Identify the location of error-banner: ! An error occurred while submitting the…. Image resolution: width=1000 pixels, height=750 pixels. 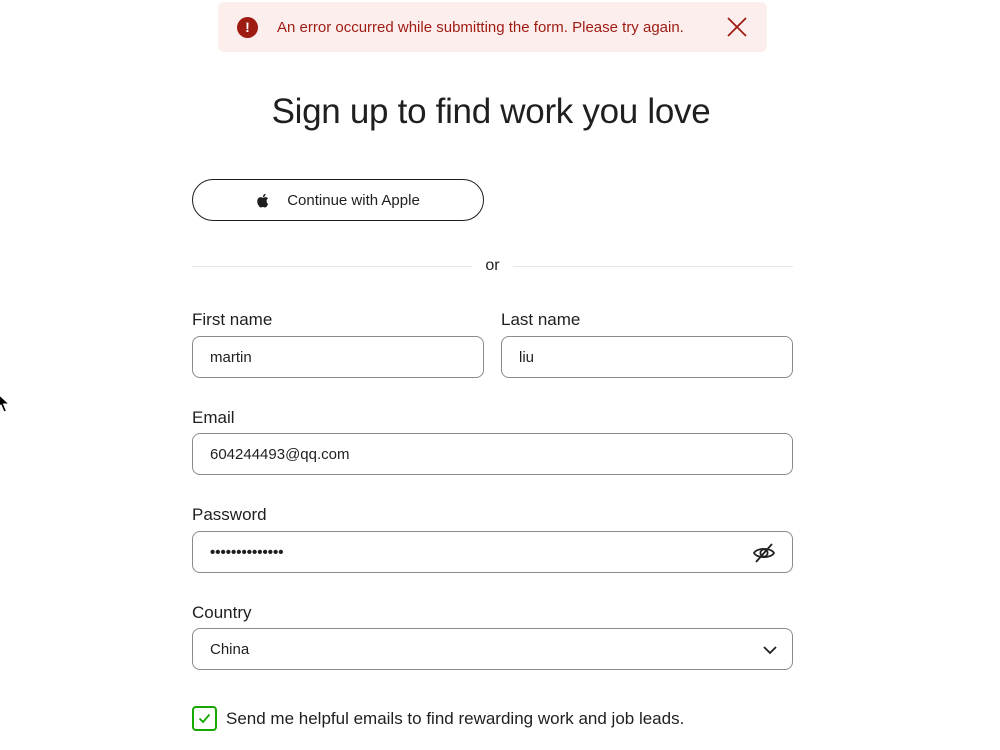
(492, 27).